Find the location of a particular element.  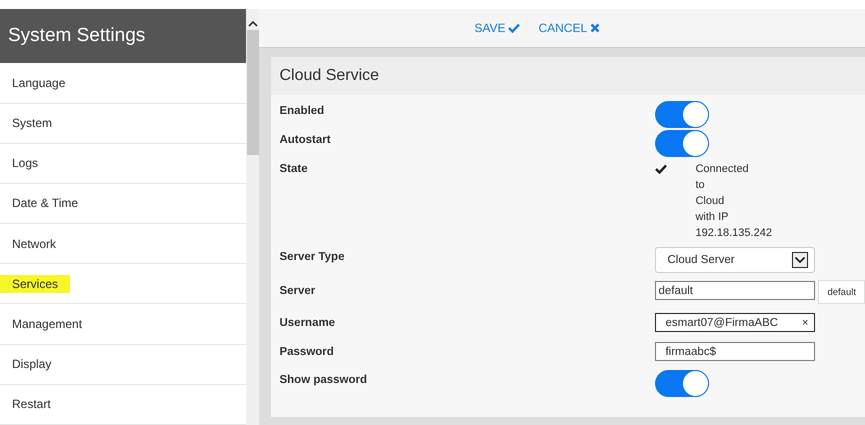

close-icon is located at coordinates (595, 28).